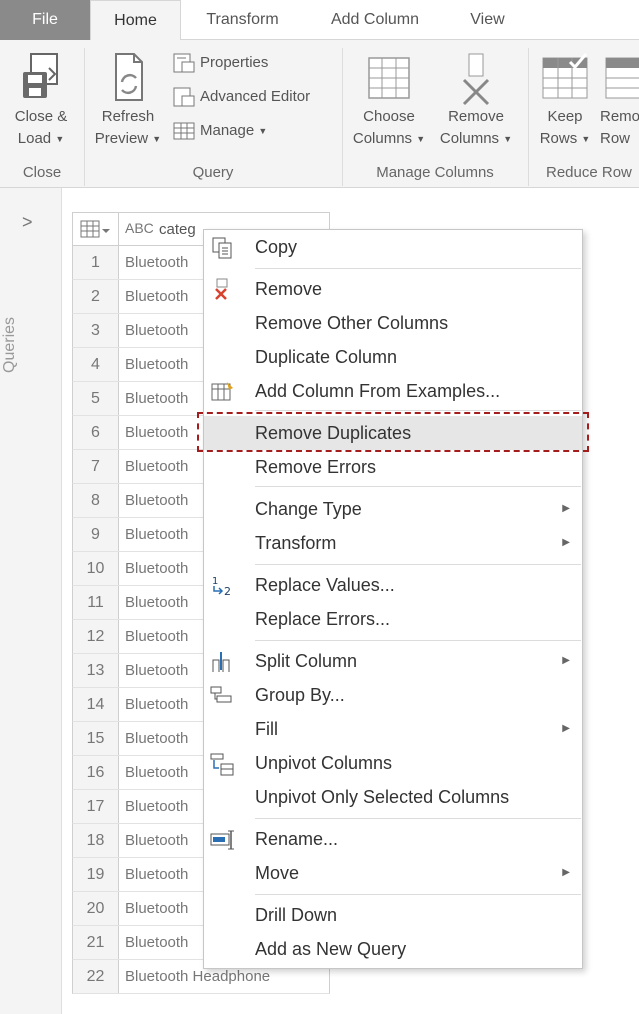 Image resolution: width=639 pixels, height=1014 pixels. Describe the element at coordinates (242, 20) in the screenshot. I see `tab-transform: Transform` at that location.